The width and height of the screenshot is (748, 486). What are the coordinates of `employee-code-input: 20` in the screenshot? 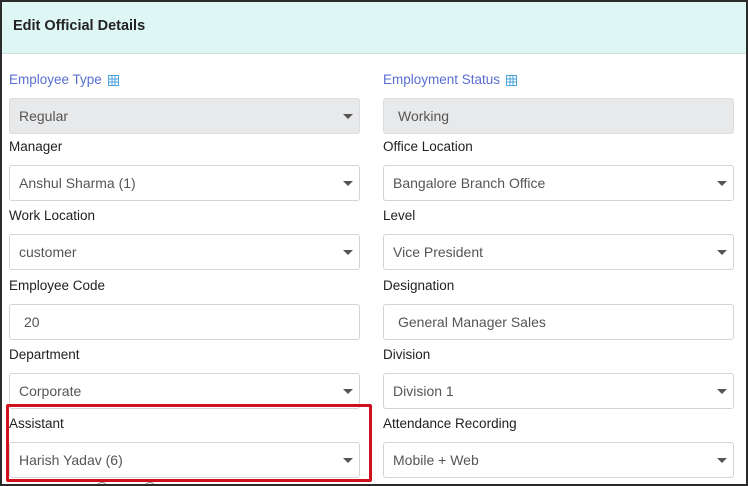 It's located at (184, 322).